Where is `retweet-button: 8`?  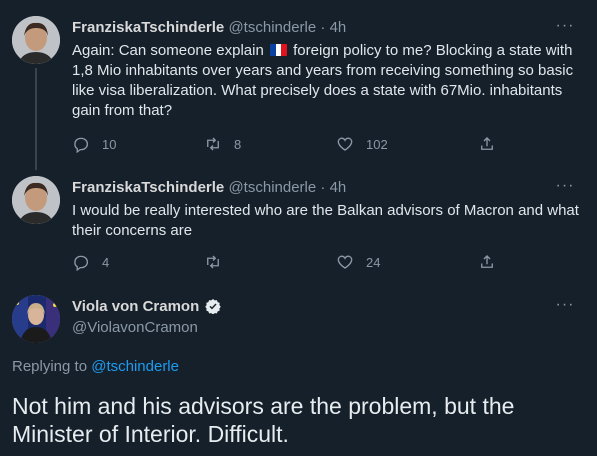
retweet-button: 8 is located at coordinates (222, 144).